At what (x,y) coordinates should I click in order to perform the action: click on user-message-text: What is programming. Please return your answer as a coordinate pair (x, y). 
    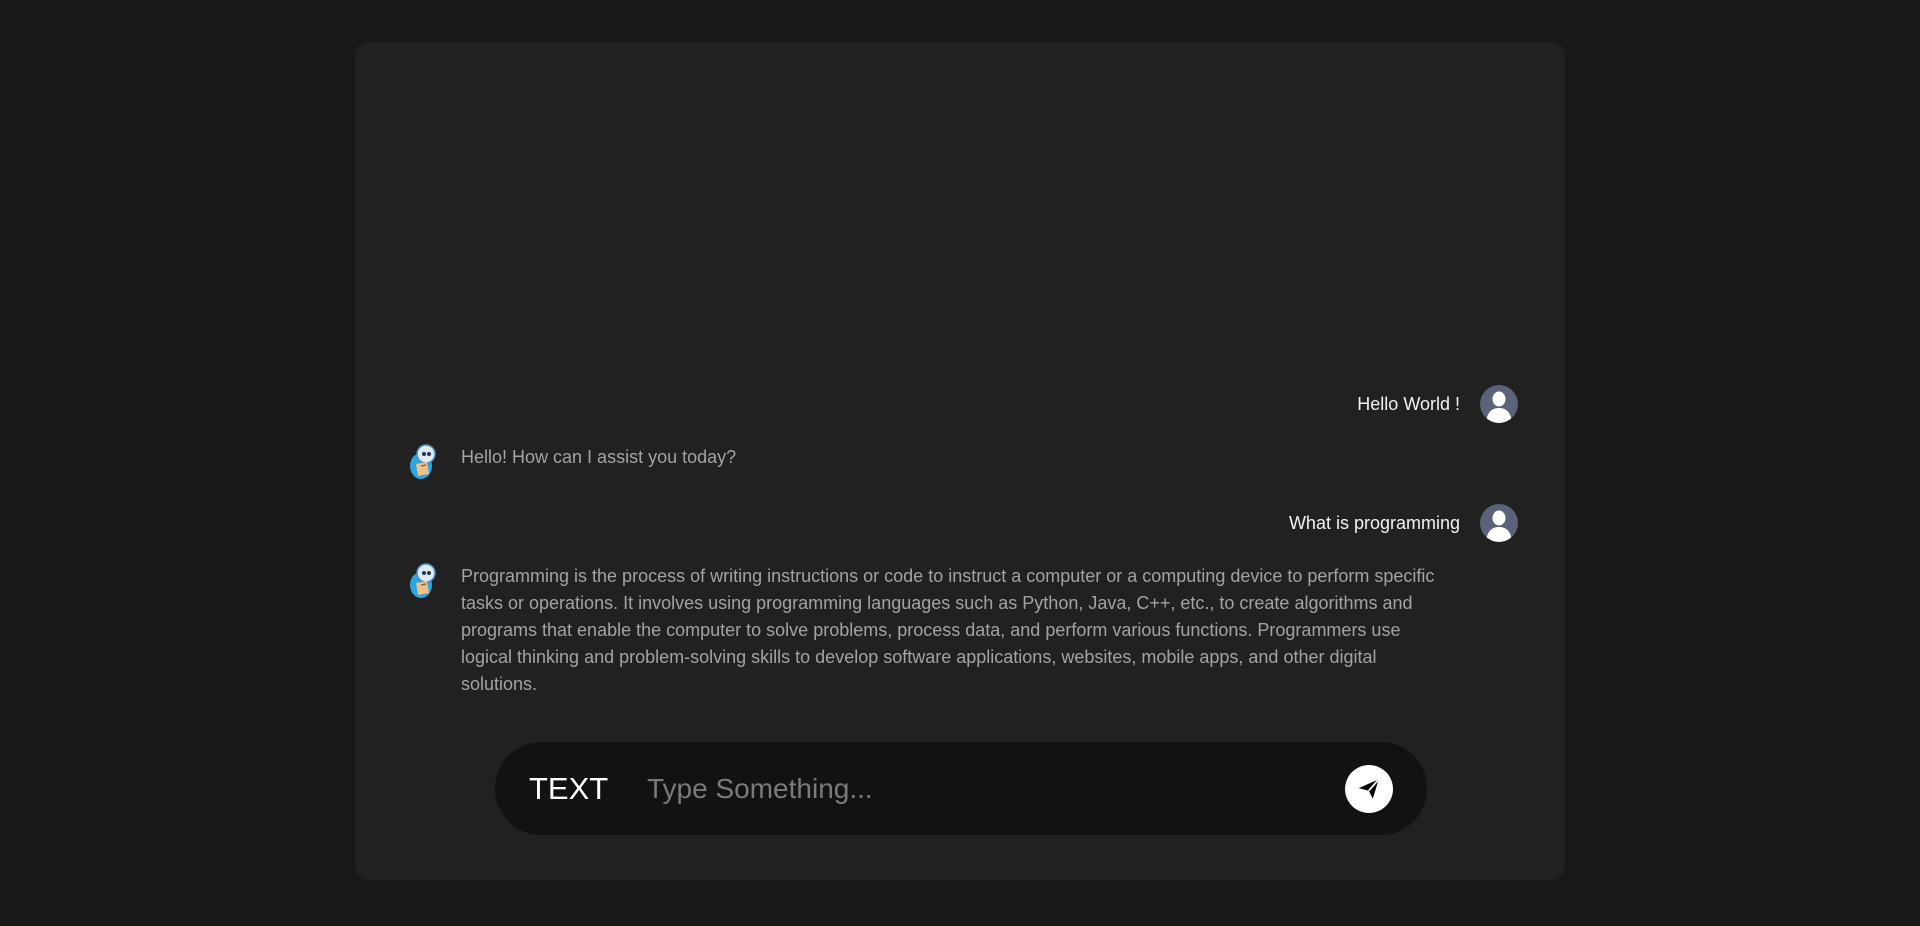
    Looking at the image, I should click on (1374, 522).